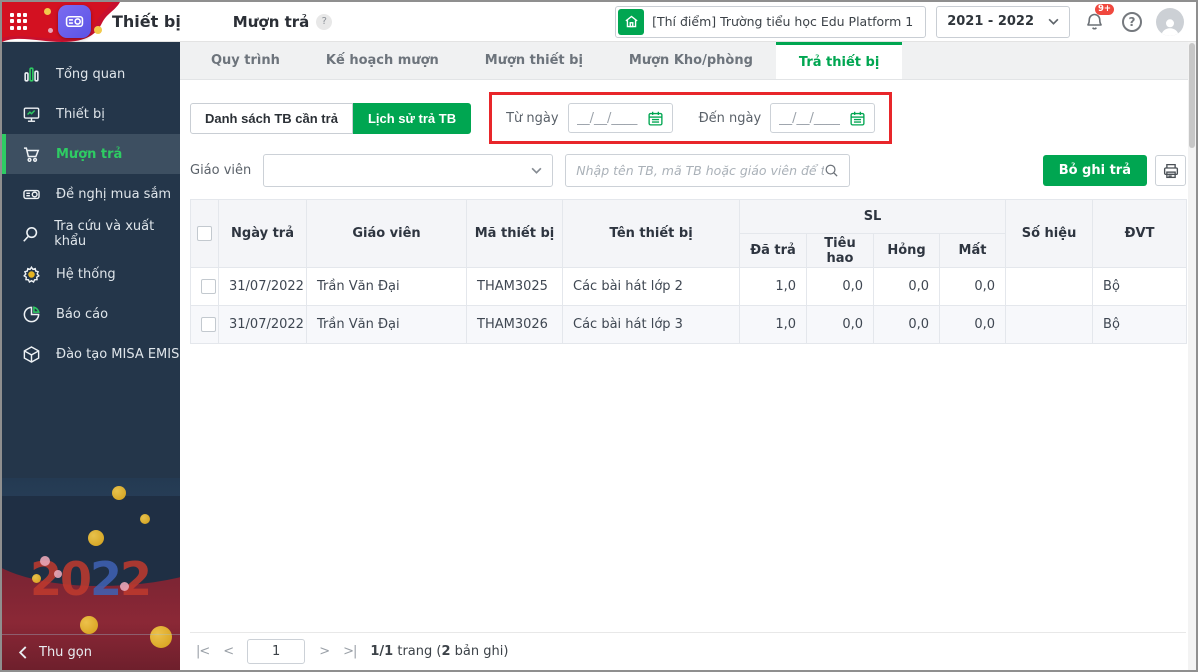 The height and width of the screenshot is (672, 1198). What do you see at coordinates (82, 314) in the screenshot?
I see `sidebar-item-label: Báo cáo` at bounding box center [82, 314].